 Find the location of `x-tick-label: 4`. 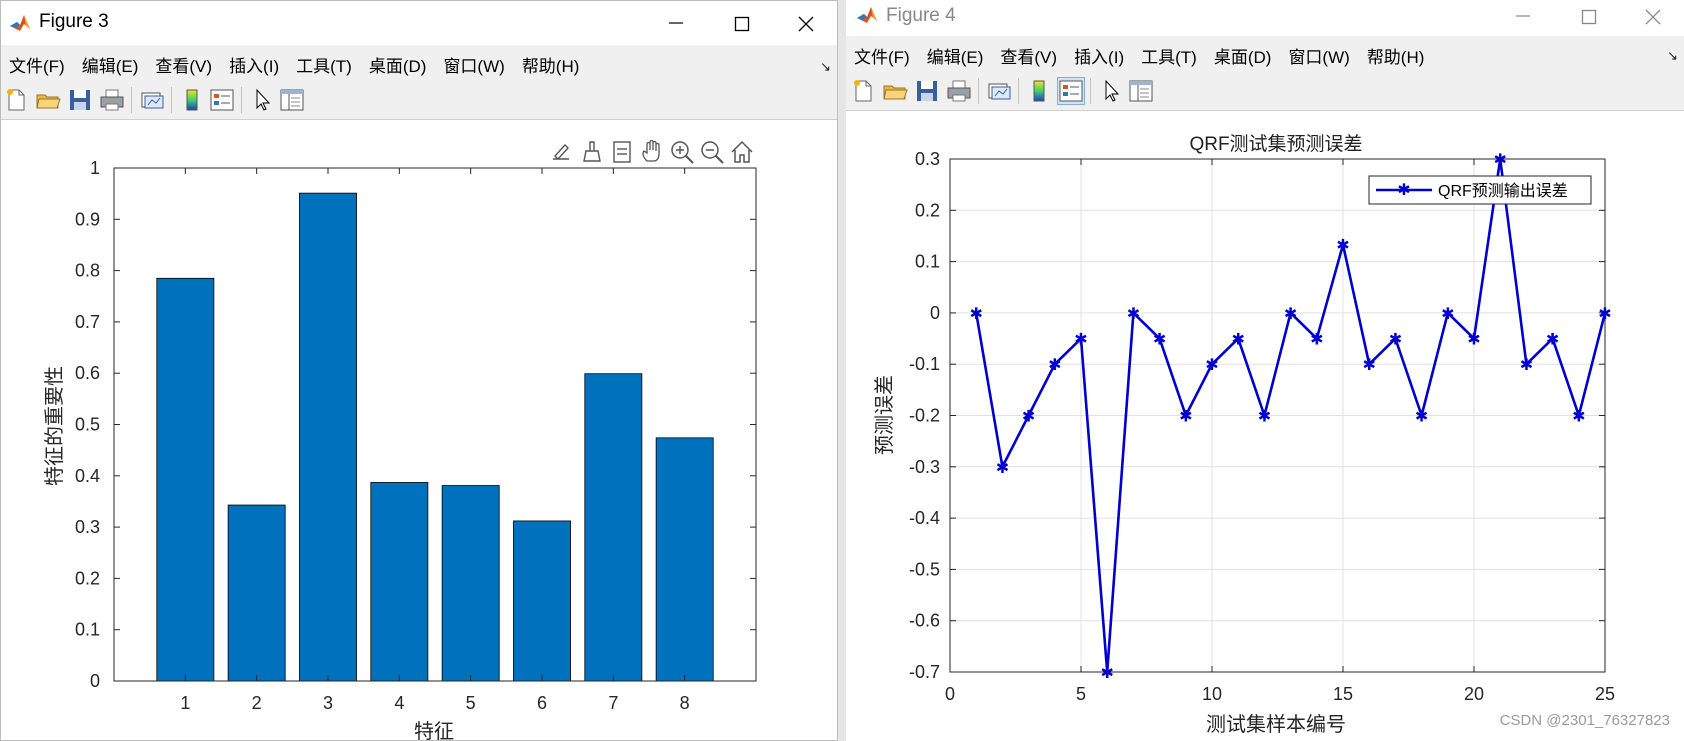

x-tick-label: 4 is located at coordinates (399, 703).